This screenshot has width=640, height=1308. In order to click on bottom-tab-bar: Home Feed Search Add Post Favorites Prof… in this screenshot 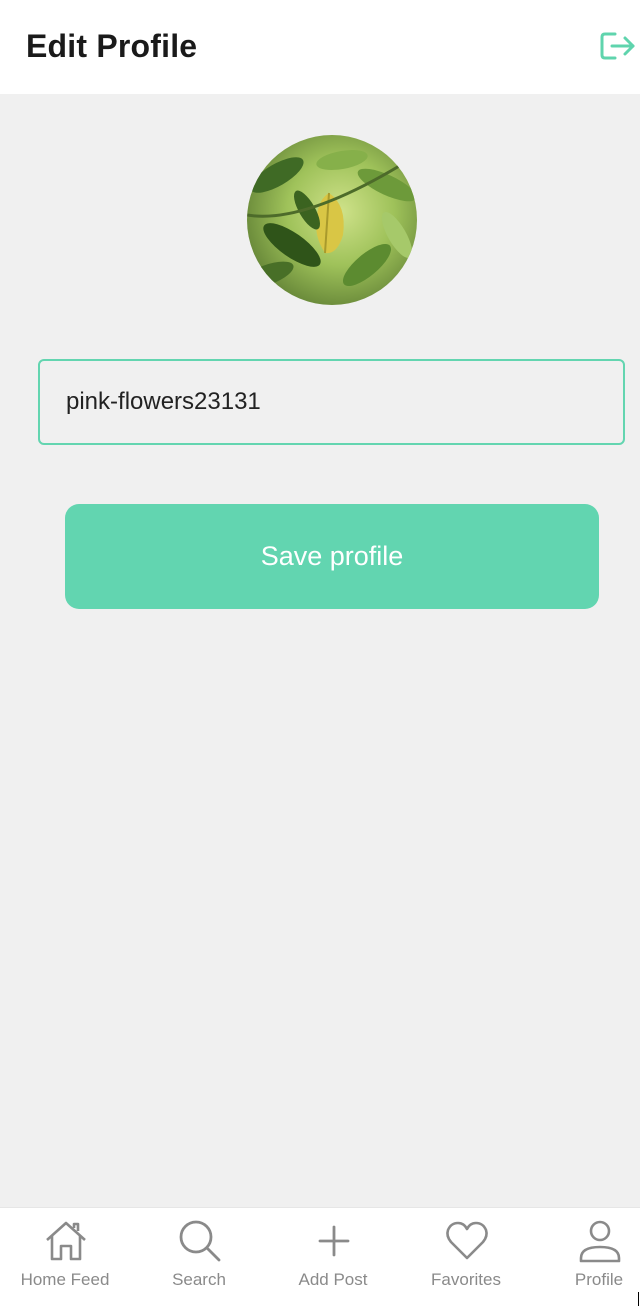, I will do `click(320, 1249)`.